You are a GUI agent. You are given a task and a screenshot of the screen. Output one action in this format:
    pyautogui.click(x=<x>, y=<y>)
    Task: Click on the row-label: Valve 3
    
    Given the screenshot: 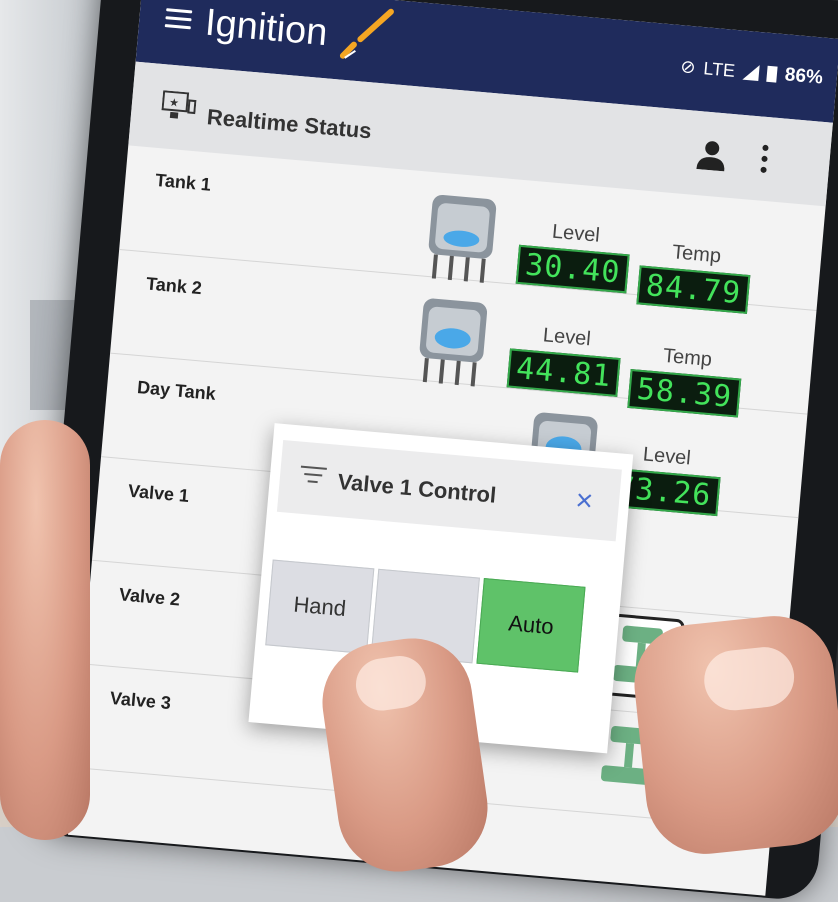 What is the action you would take?
    pyautogui.click(x=140, y=700)
    